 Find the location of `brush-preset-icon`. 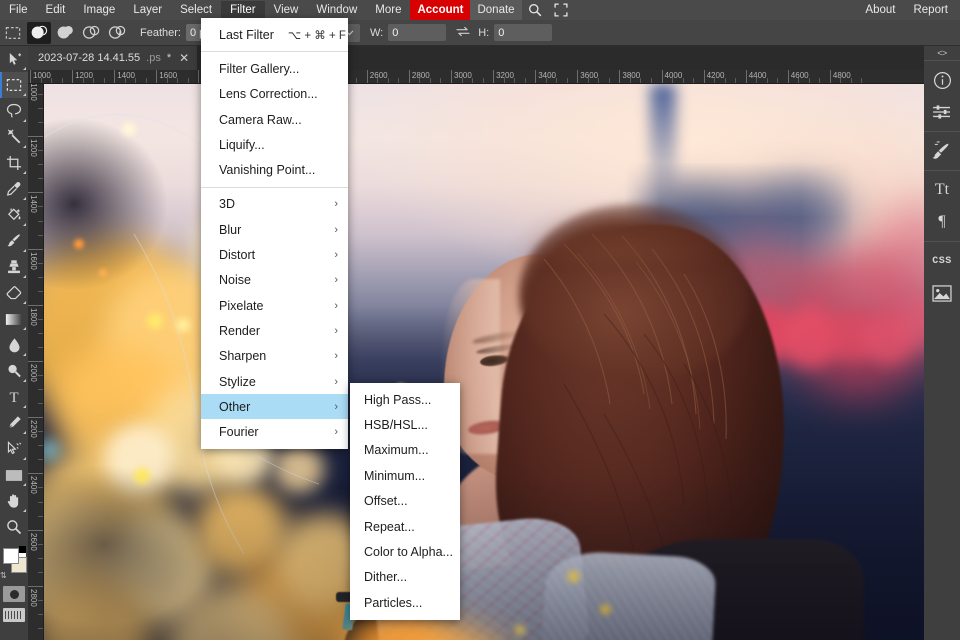

brush-preset-icon is located at coordinates (942, 151).